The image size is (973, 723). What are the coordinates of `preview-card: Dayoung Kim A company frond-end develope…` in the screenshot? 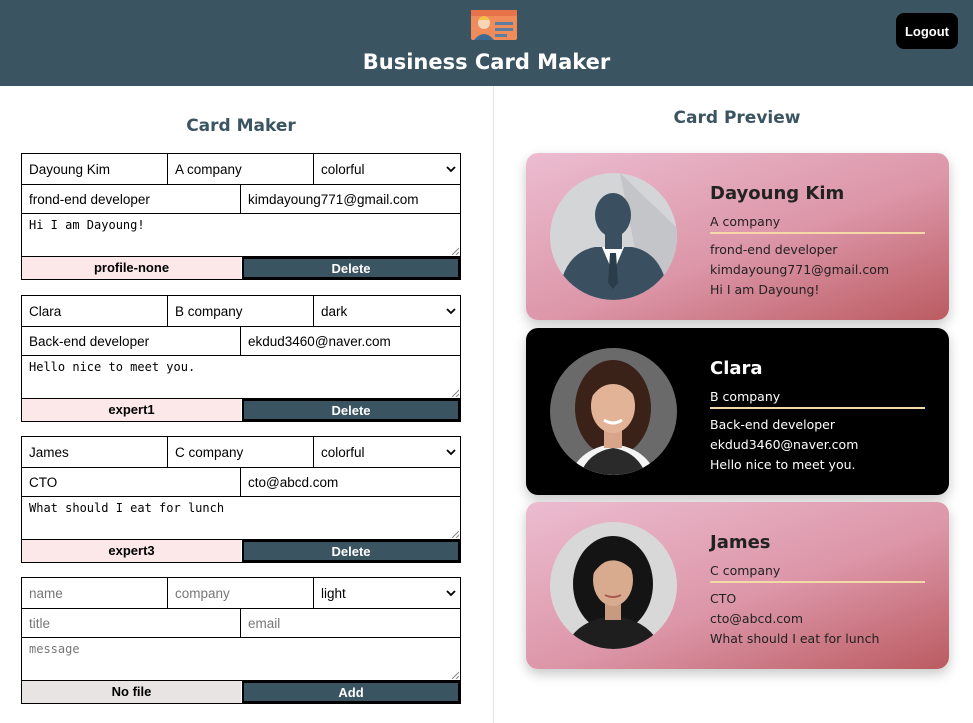 It's located at (737, 236).